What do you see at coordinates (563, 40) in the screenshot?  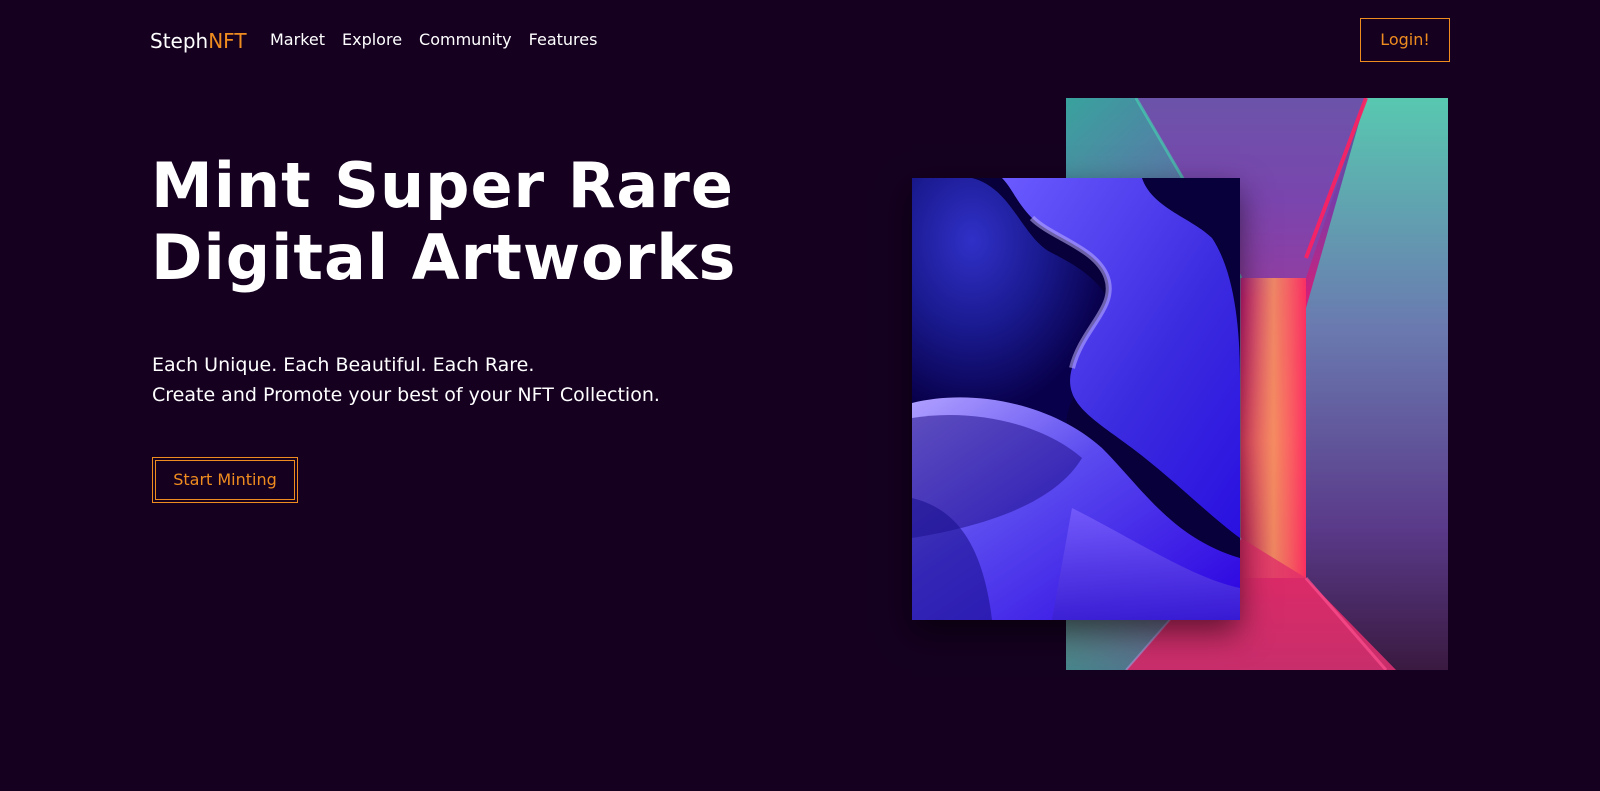 I see `nav-link-features: Features` at bounding box center [563, 40].